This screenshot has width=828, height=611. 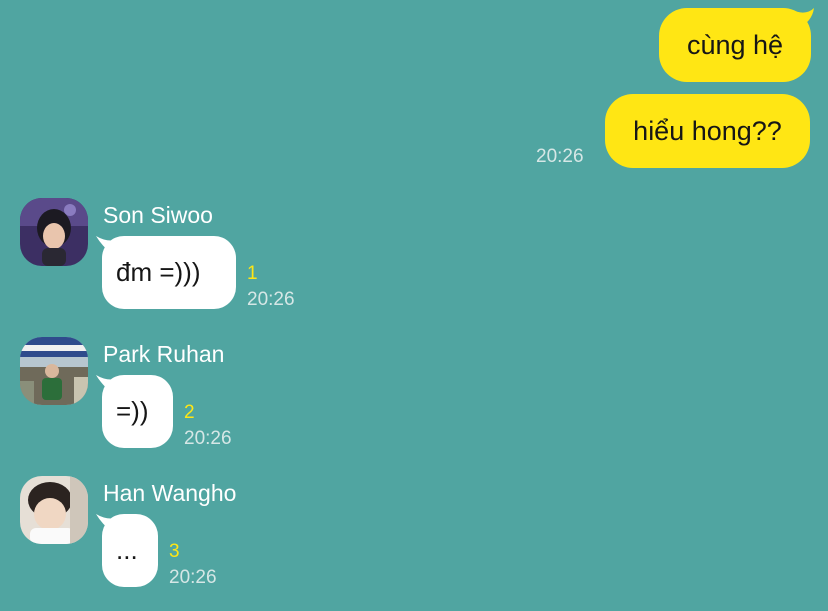 I want to click on unread-count: 1, so click(x=252, y=273).